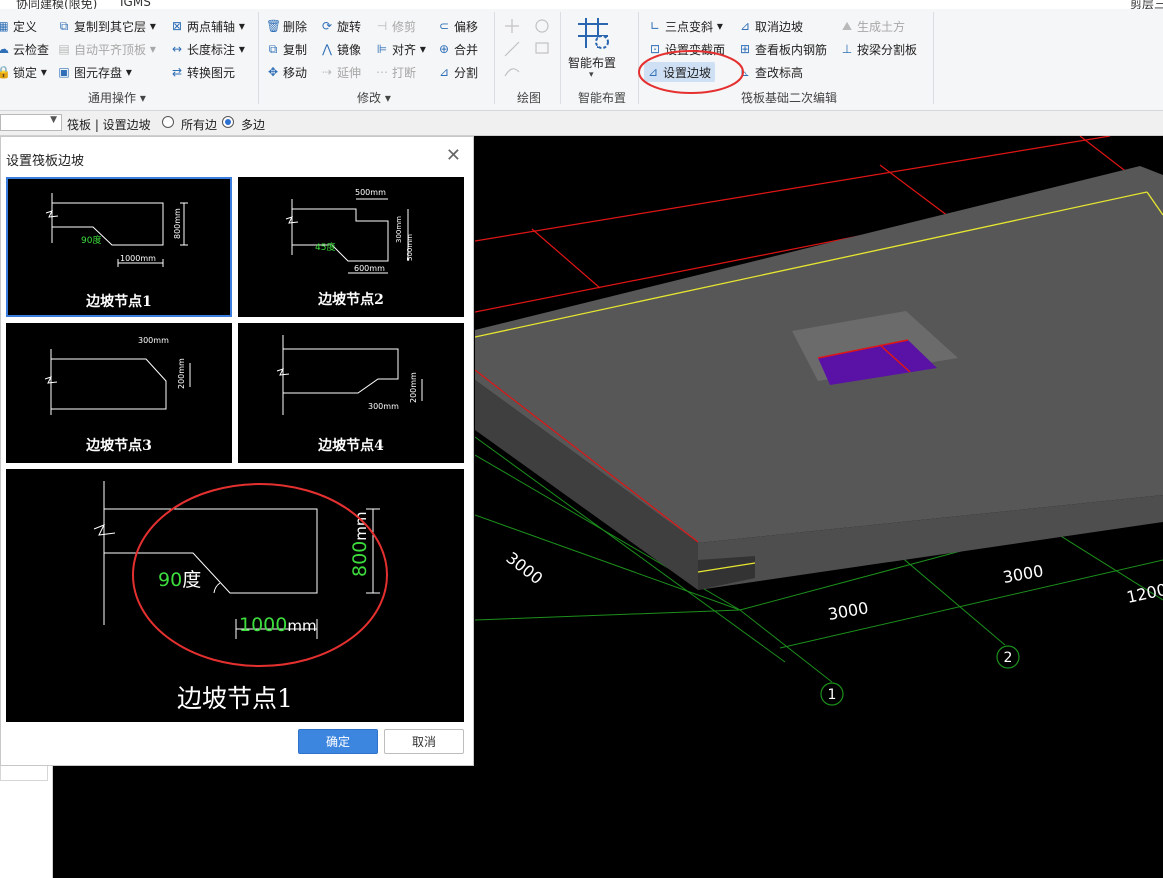  What do you see at coordinates (457, 49) in the screenshot?
I see `merge-button: ⊕ 合并` at bounding box center [457, 49].